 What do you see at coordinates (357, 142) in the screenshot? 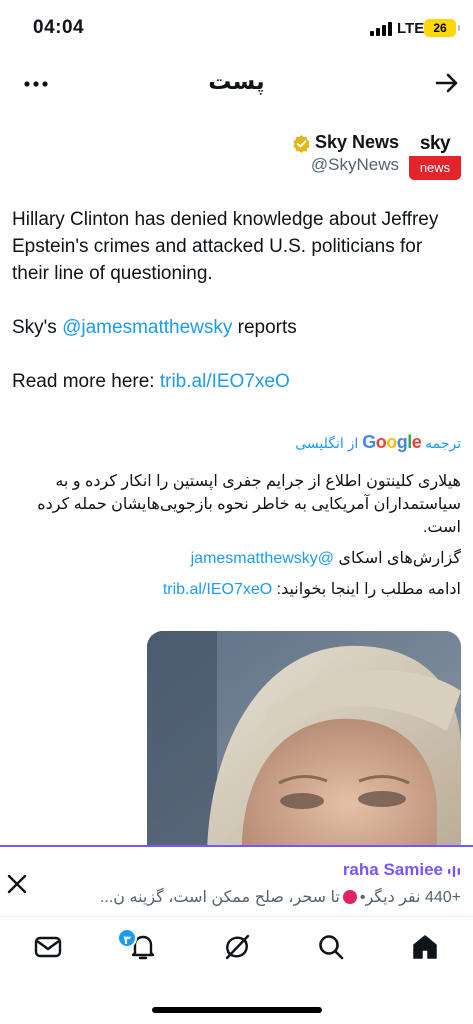
I see `author-name: Sky News` at bounding box center [357, 142].